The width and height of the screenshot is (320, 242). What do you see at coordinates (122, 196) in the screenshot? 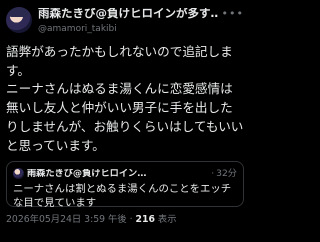
I see `quote-text: ニーナさんは割とぬるま湯くんのことをエッチな目で見ています` at bounding box center [122, 196].